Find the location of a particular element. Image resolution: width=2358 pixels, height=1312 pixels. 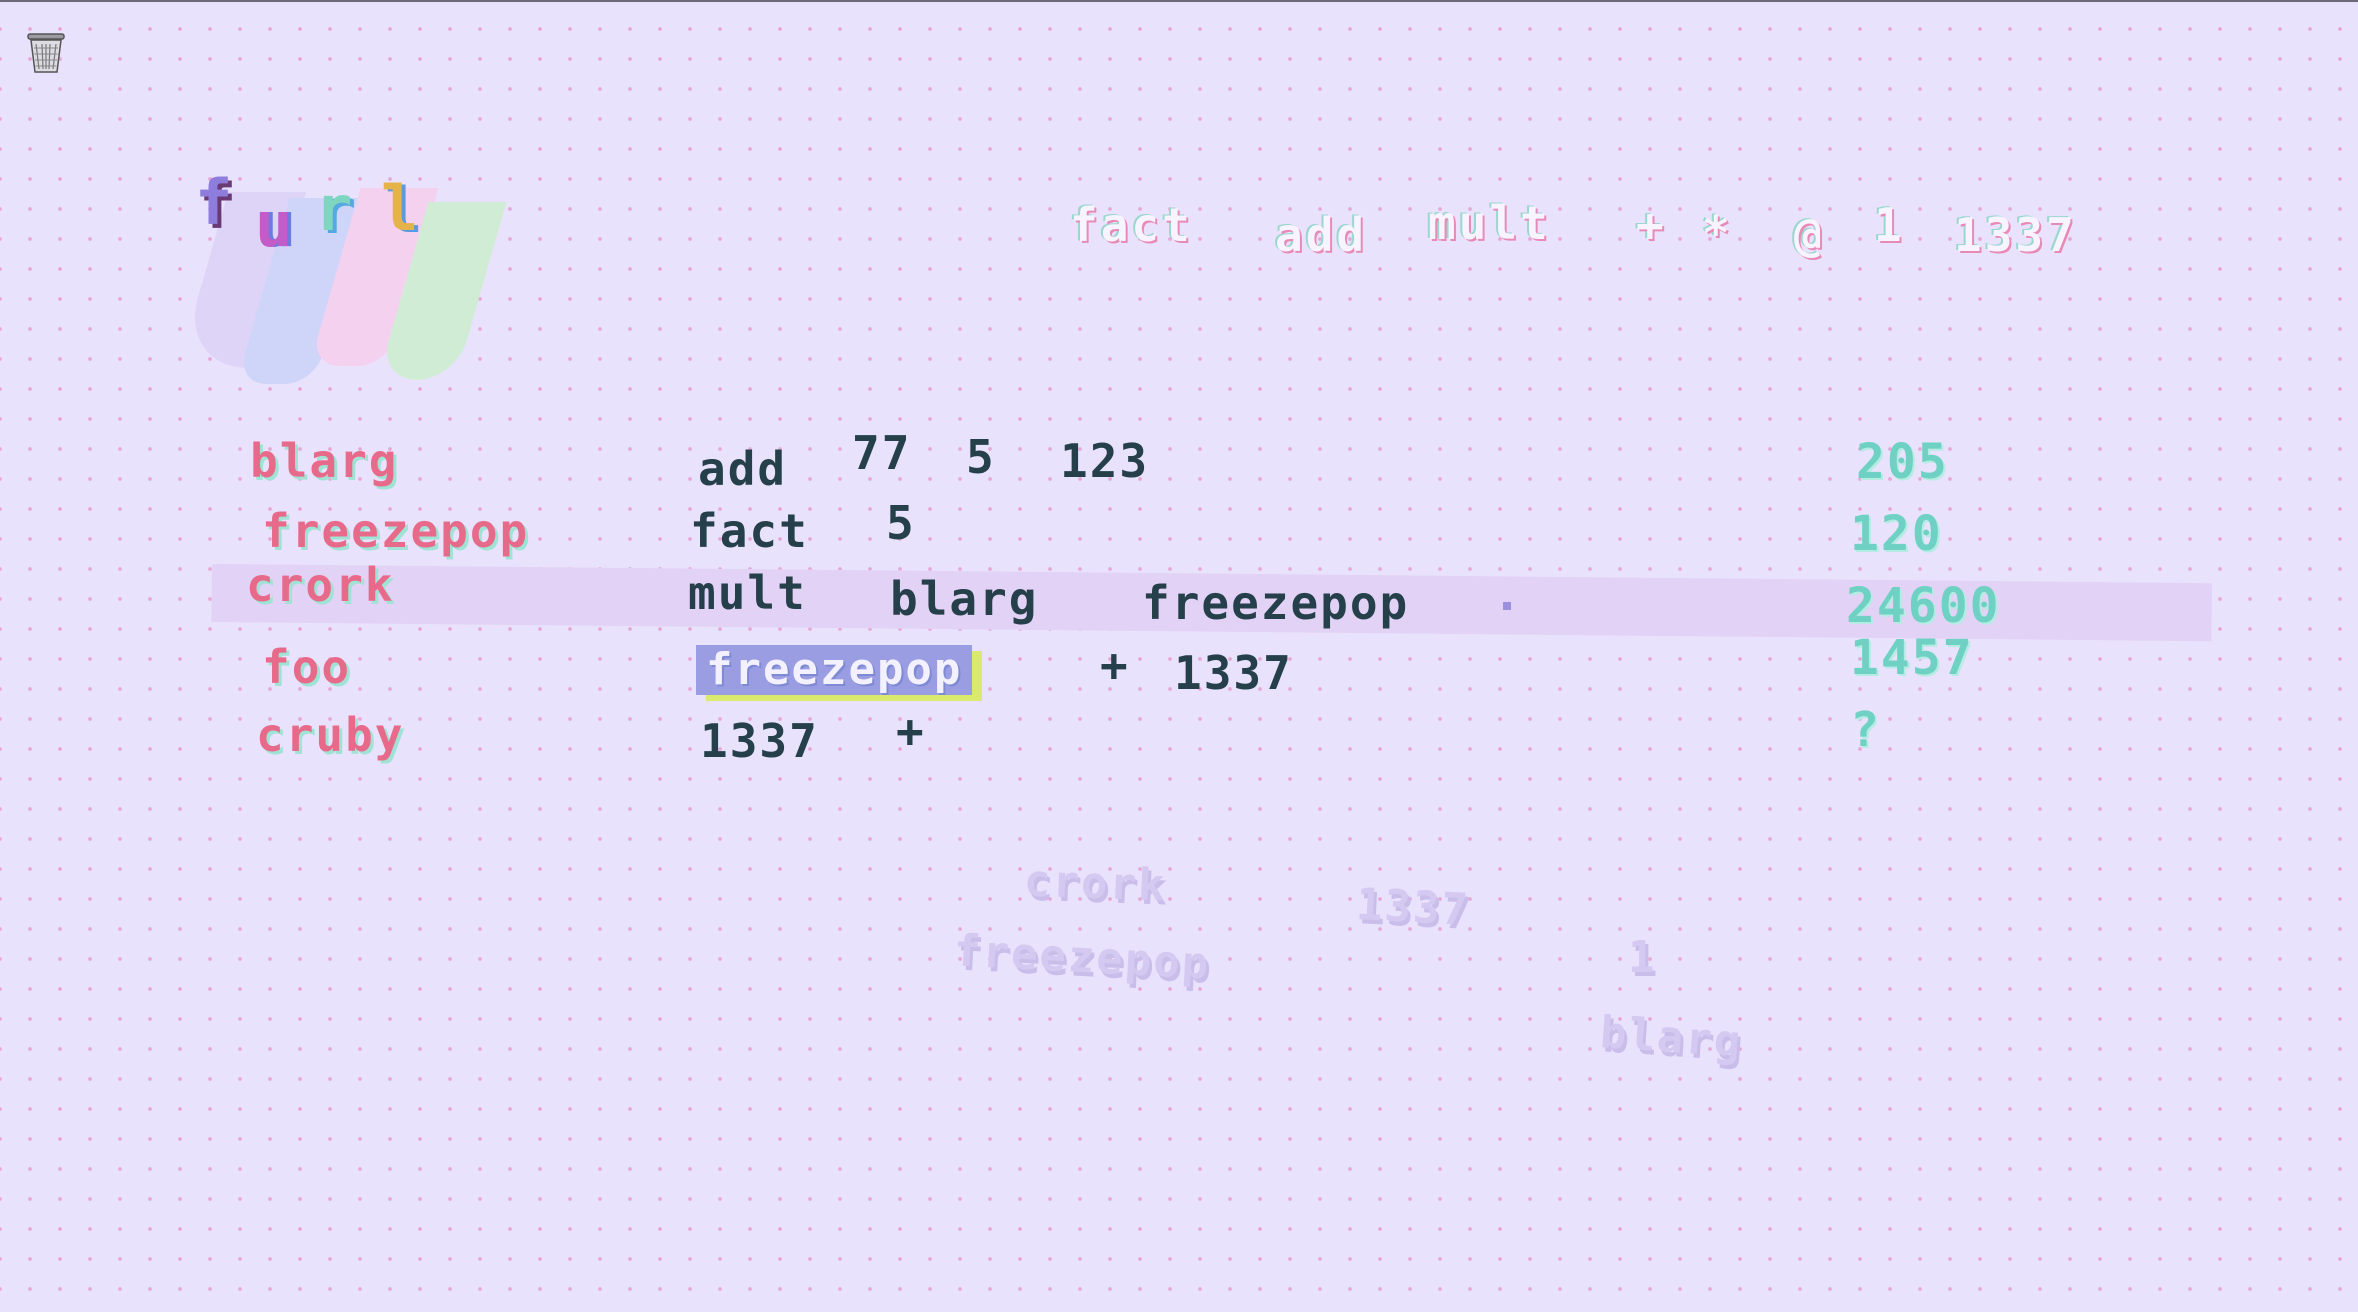

palette-token-plus: + is located at coordinates (1651, 225).